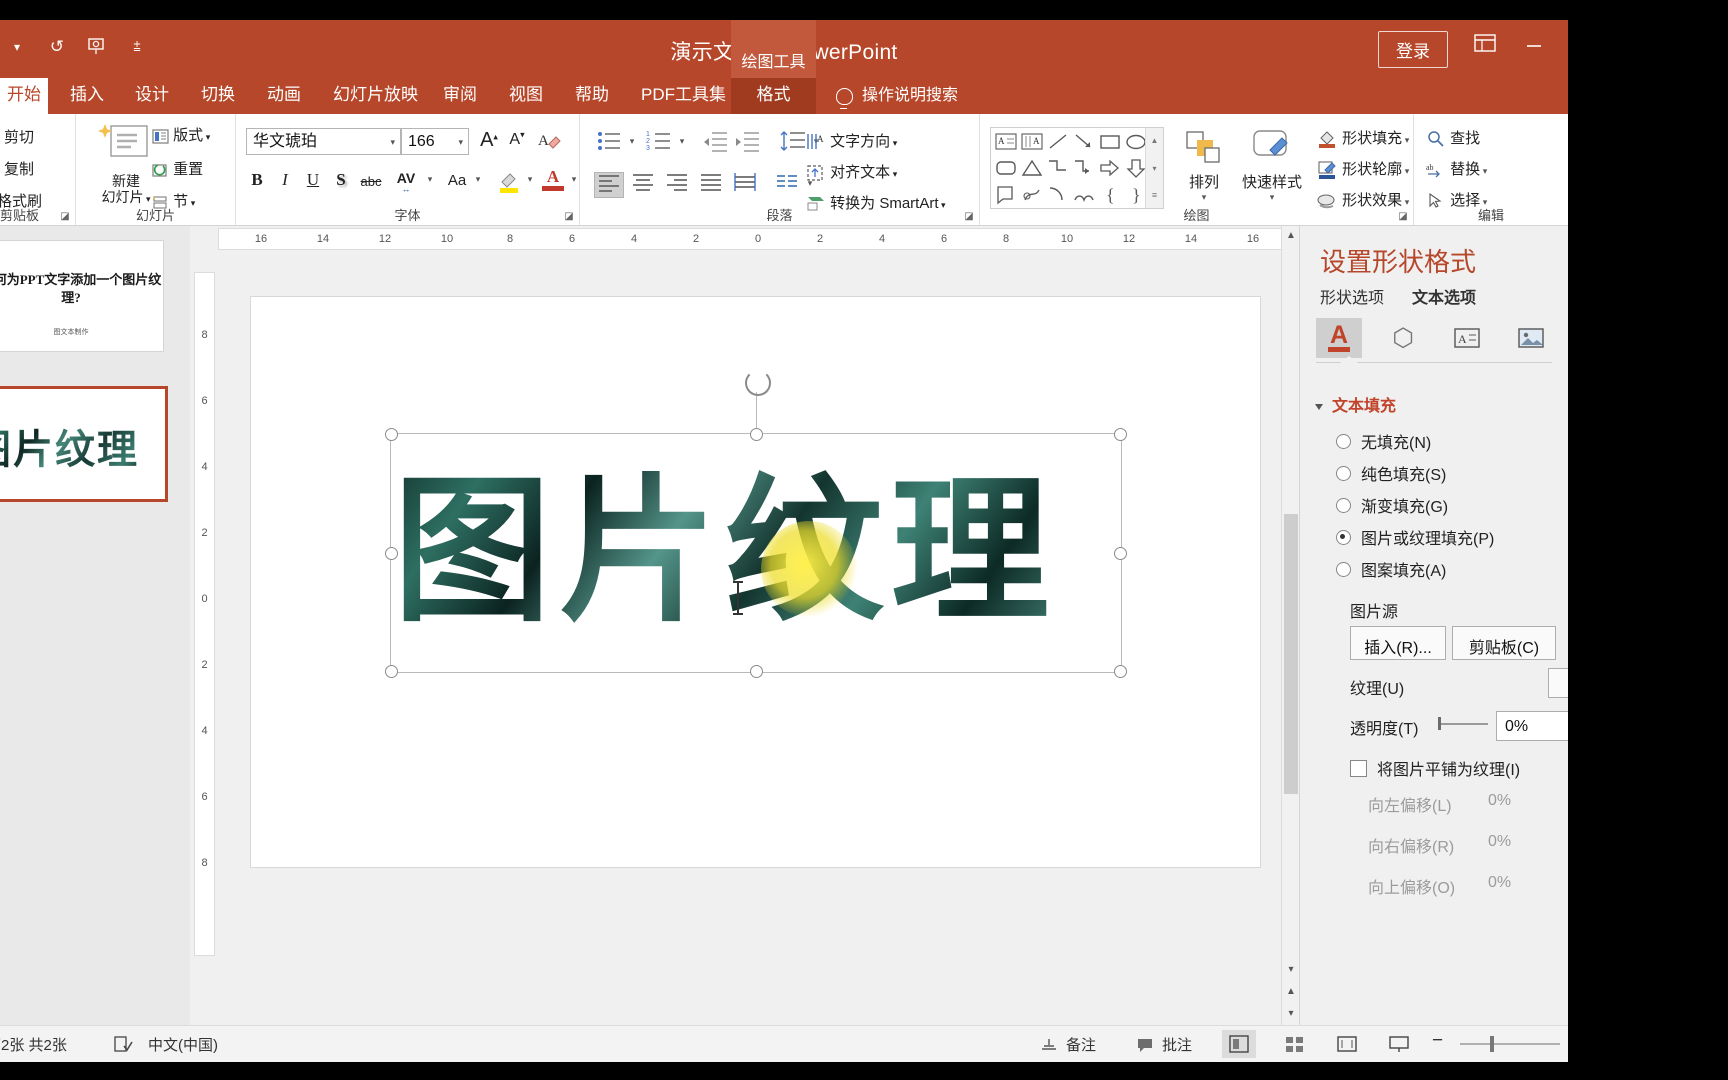 This screenshot has height=1080, width=1728. Describe the element at coordinates (24, 96) in the screenshot. I see `tab-home: 开始` at that location.